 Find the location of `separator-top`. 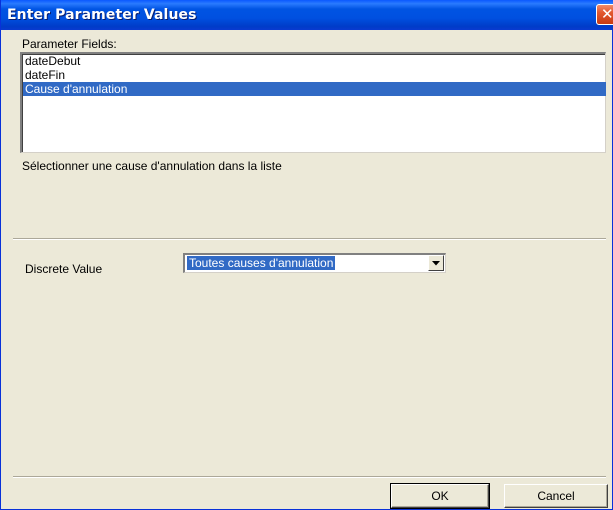

separator-top is located at coordinates (309, 239).